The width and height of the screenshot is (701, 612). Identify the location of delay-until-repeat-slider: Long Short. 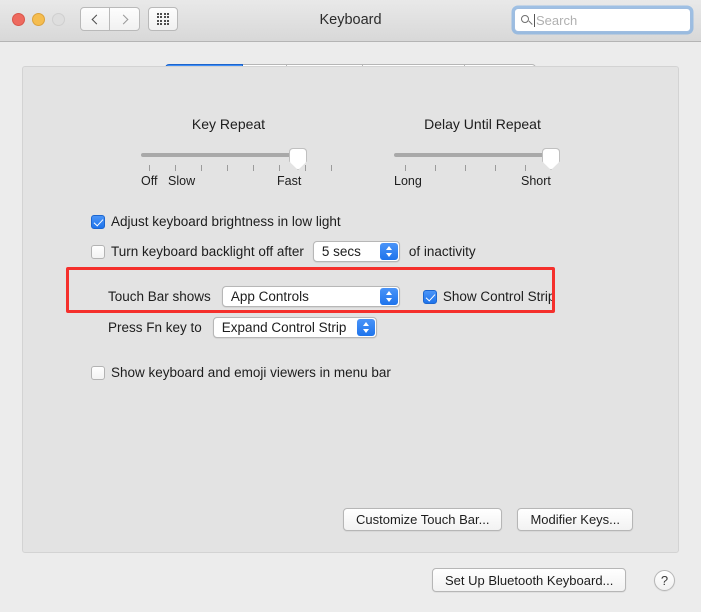
(482, 171).